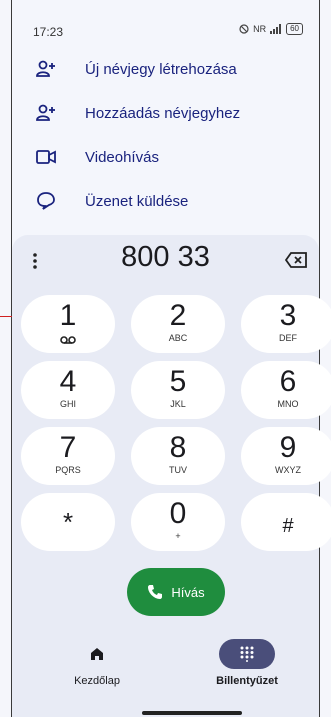 This screenshot has height=717, width=331. What do you see at coordinates (68, 315) in the screenshot?
I see `key-digit: 1` at bounding box center [68, 315].